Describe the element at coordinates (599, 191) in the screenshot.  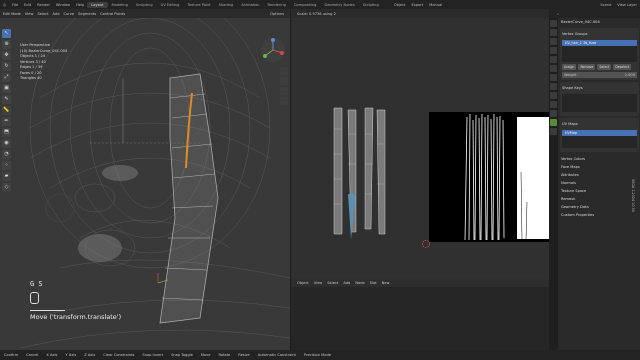
I see `section-texture-space: Texture Space` at that location.